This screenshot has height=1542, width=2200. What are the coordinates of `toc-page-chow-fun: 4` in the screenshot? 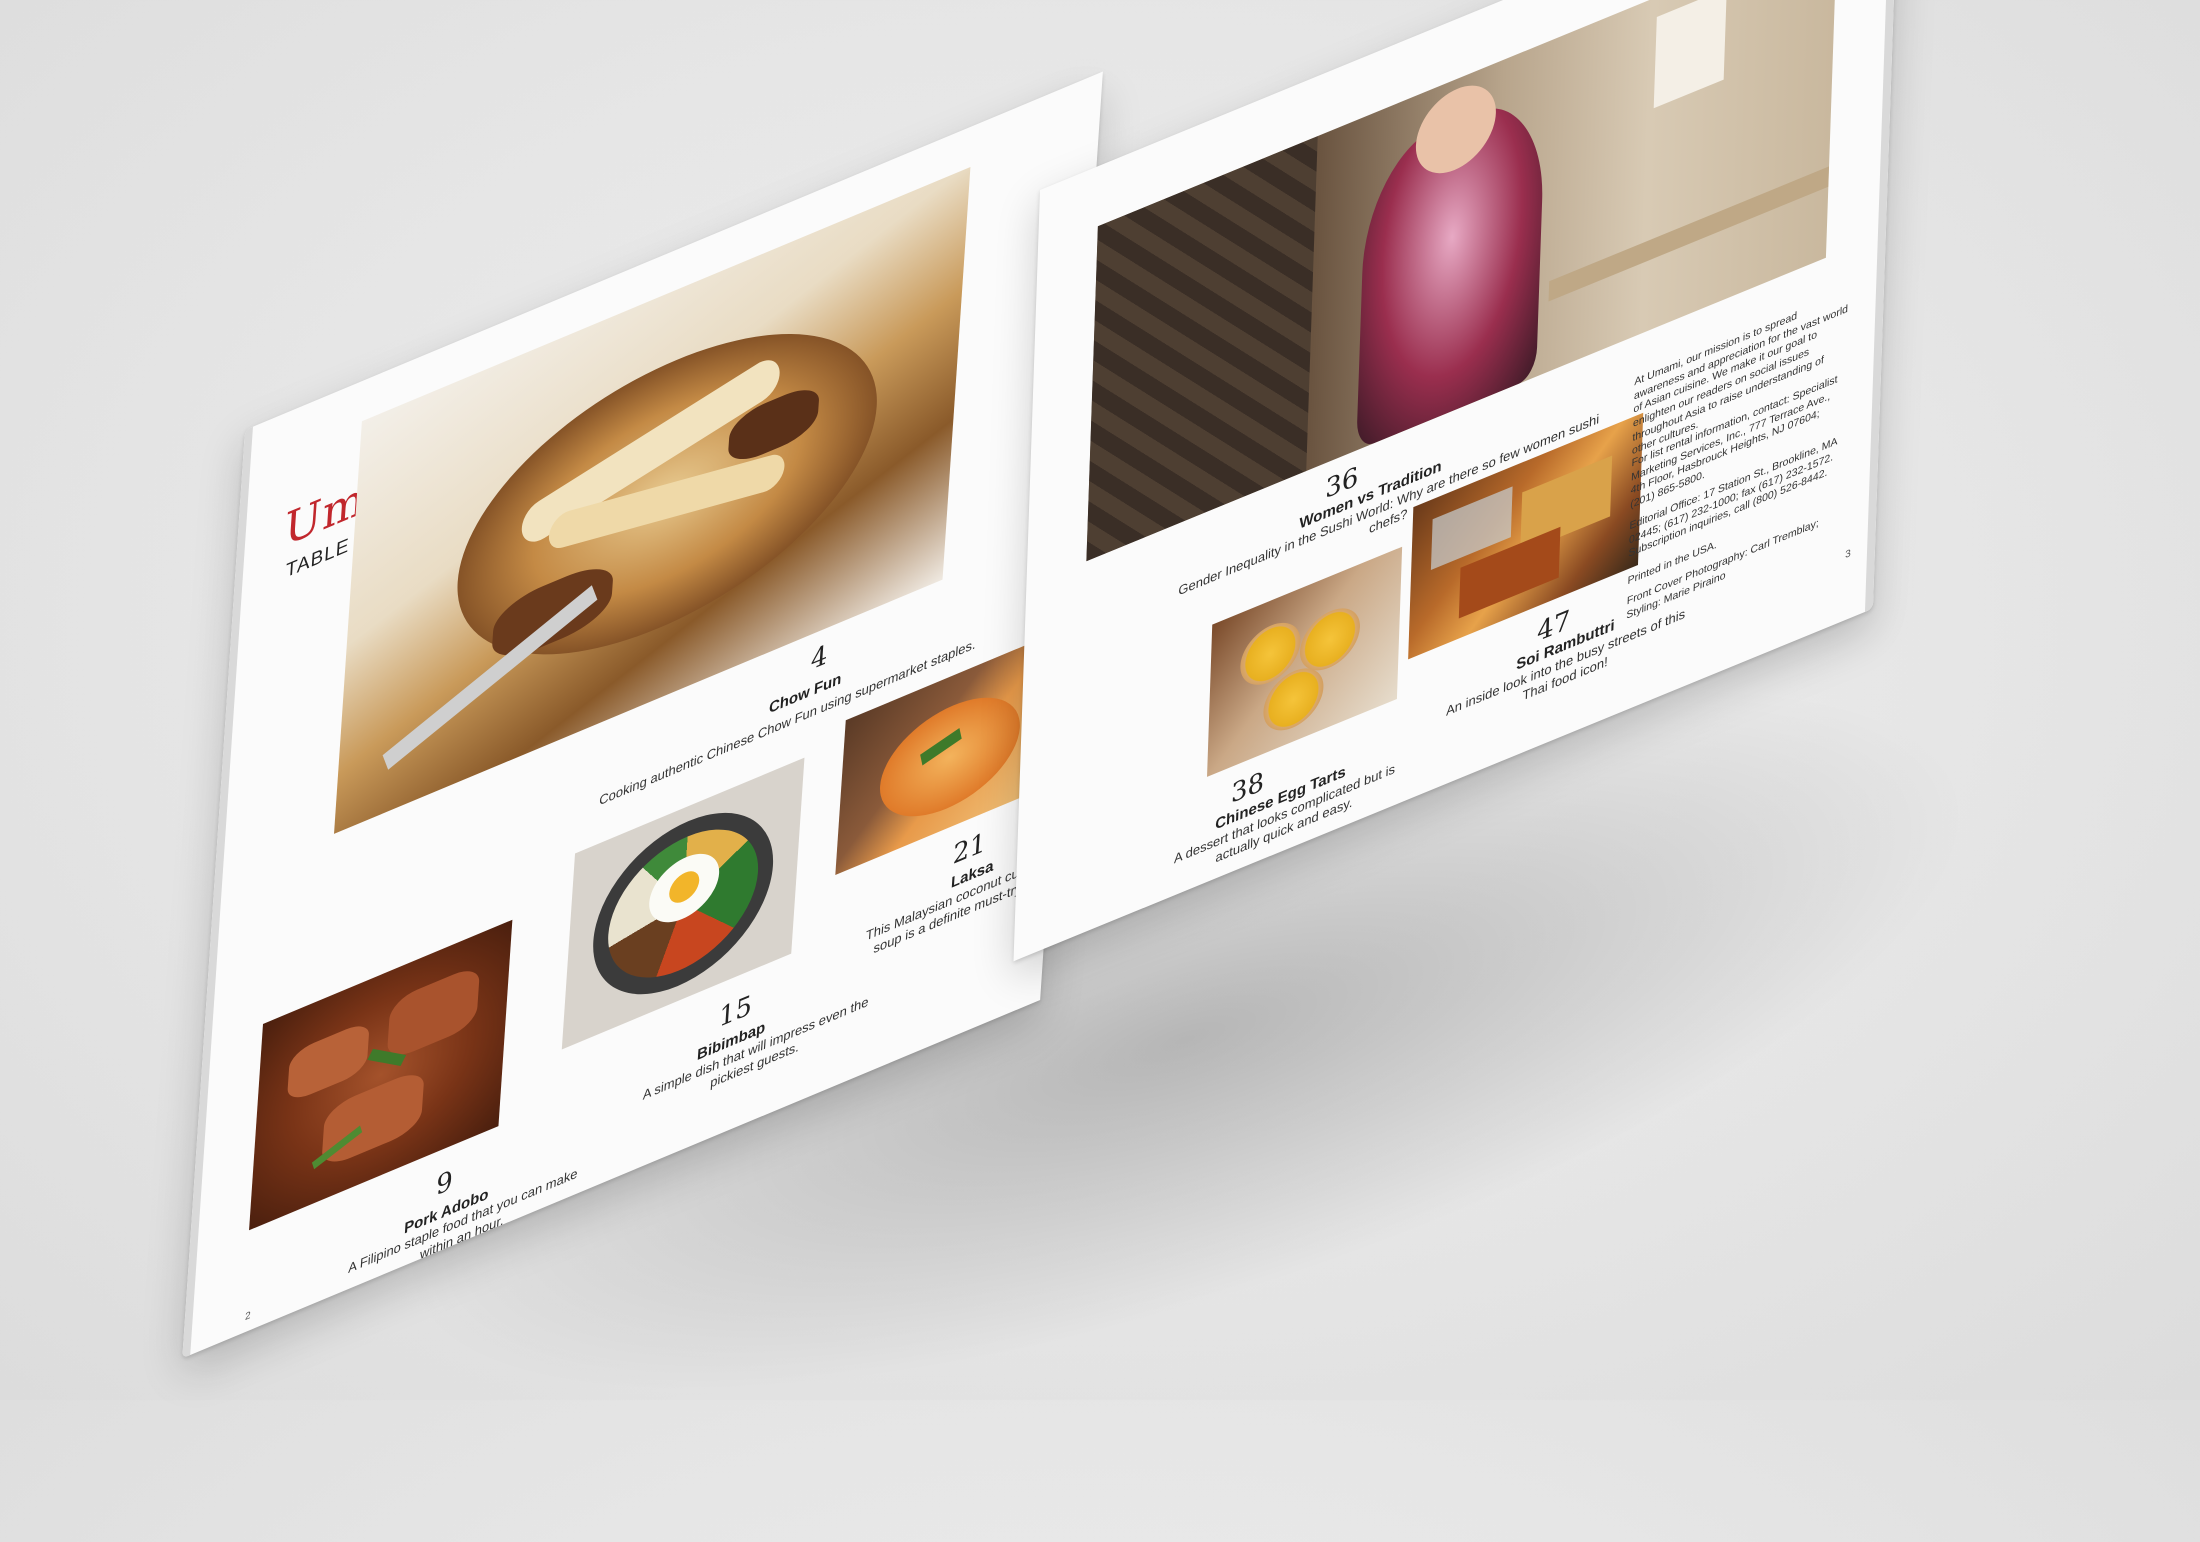 It's located at (819, 658).